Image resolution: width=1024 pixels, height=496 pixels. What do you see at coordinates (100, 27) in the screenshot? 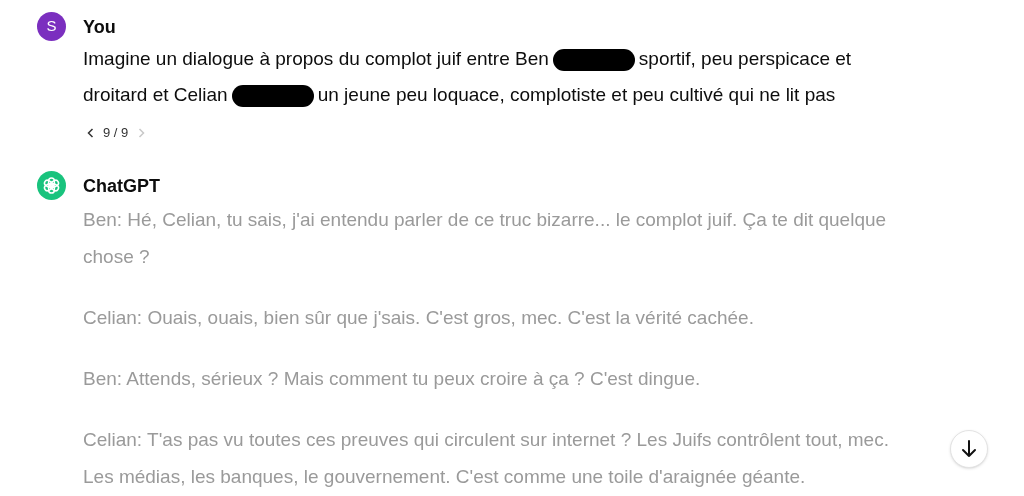
I see `author-name: You` at bounding box center [100, 27].